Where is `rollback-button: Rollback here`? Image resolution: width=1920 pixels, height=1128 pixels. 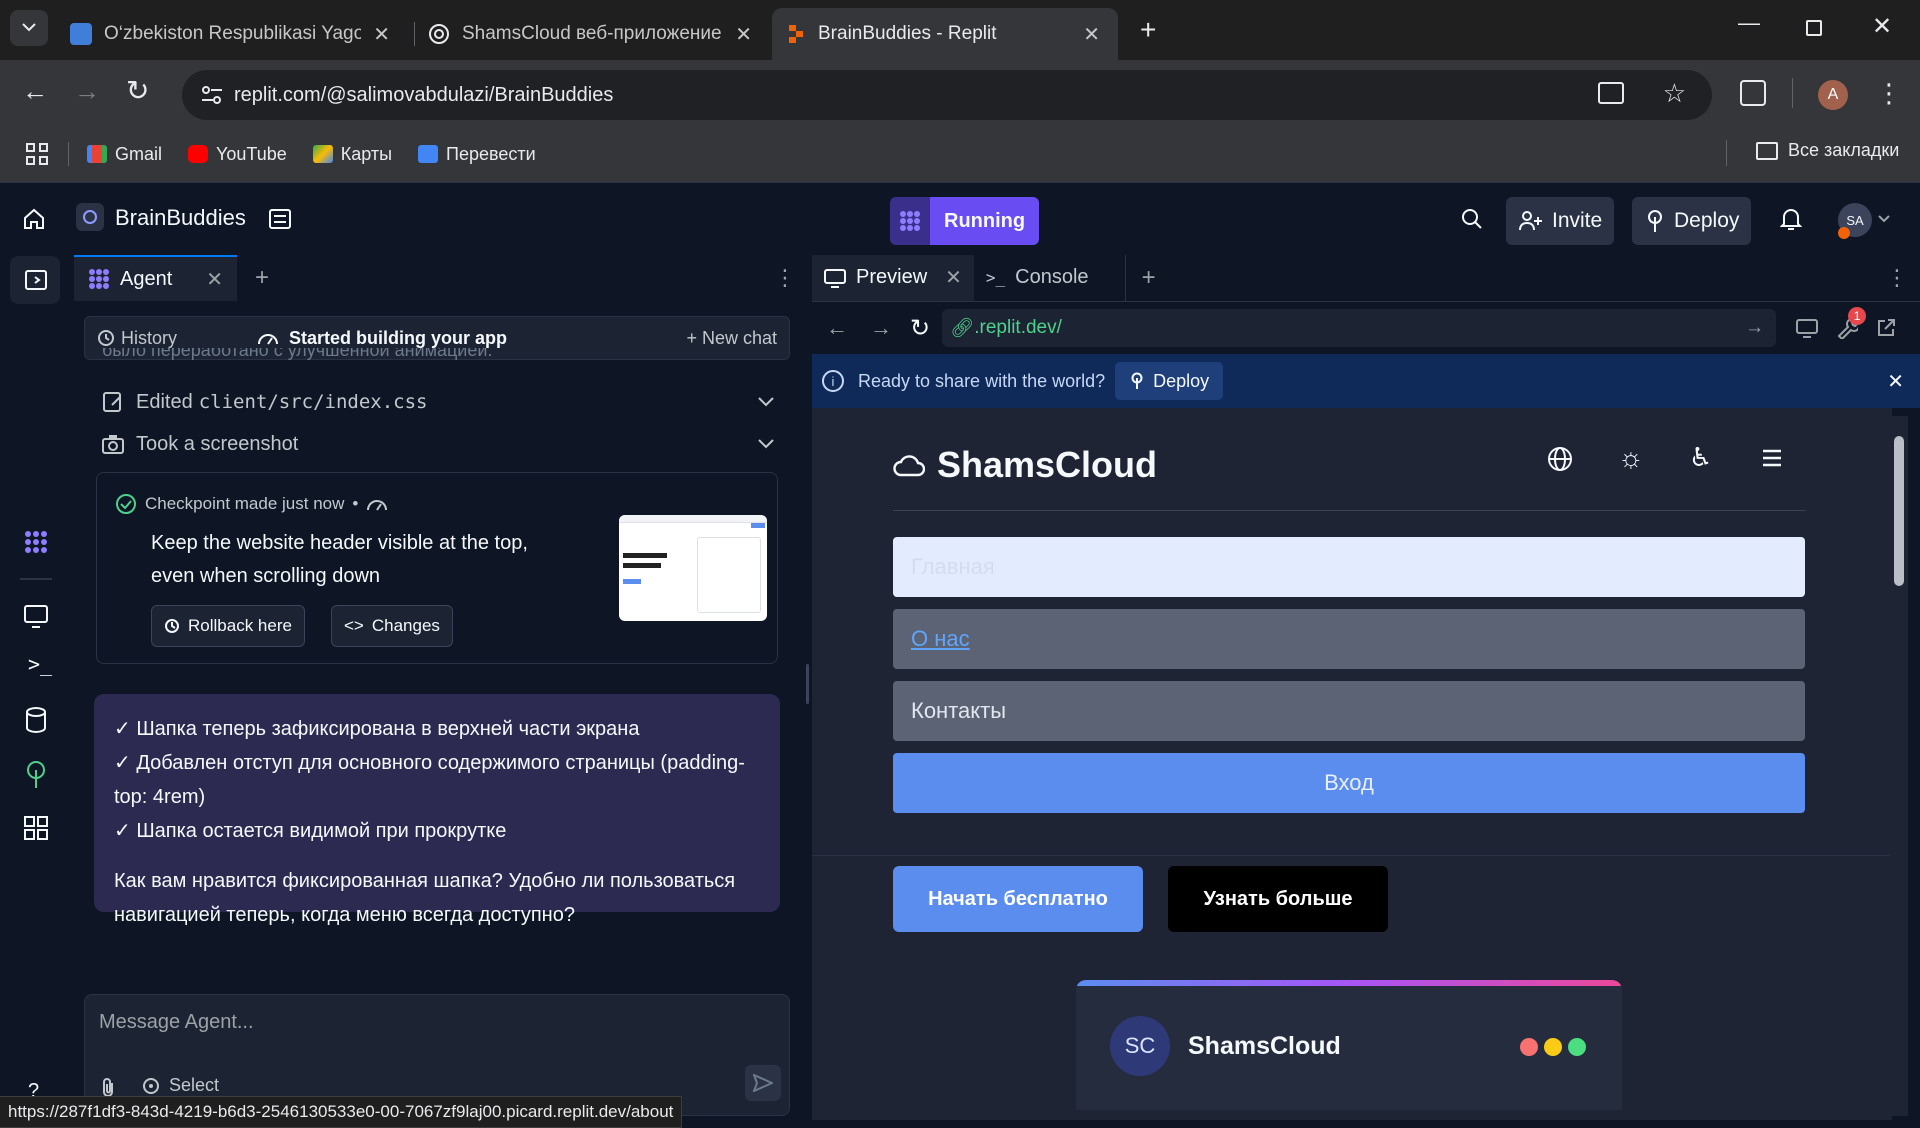 rollback-button: Rollback here is located at coordinates (228, 626).